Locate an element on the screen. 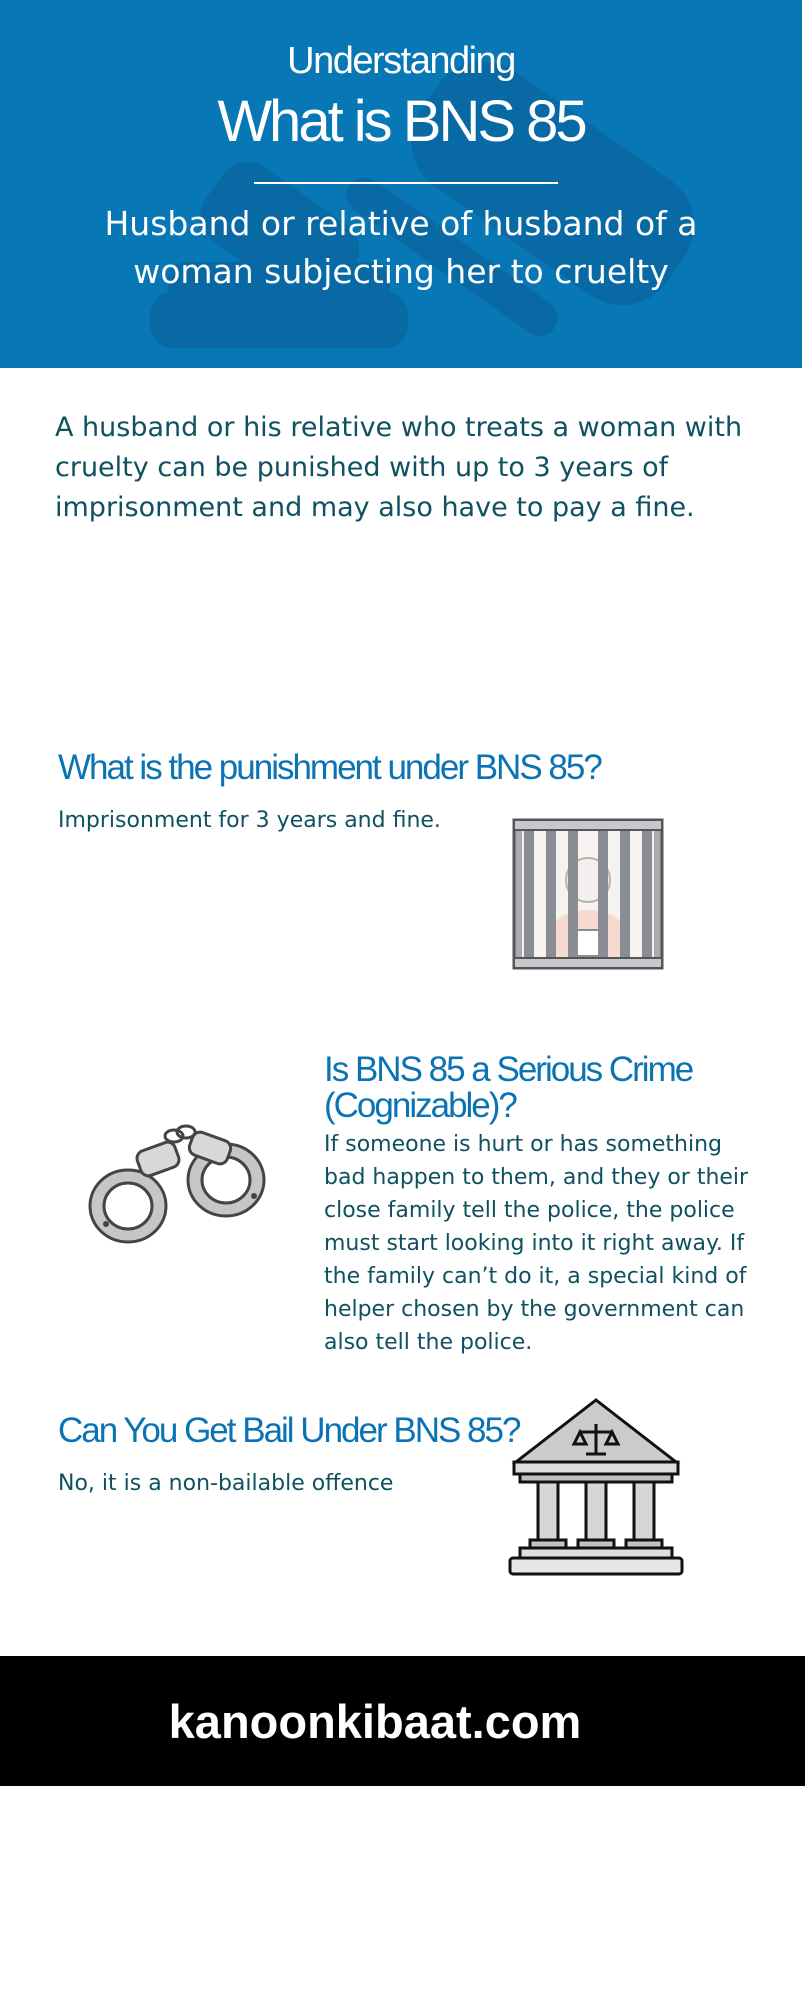  courthouse-icon is located at coordinates (596, 1487).